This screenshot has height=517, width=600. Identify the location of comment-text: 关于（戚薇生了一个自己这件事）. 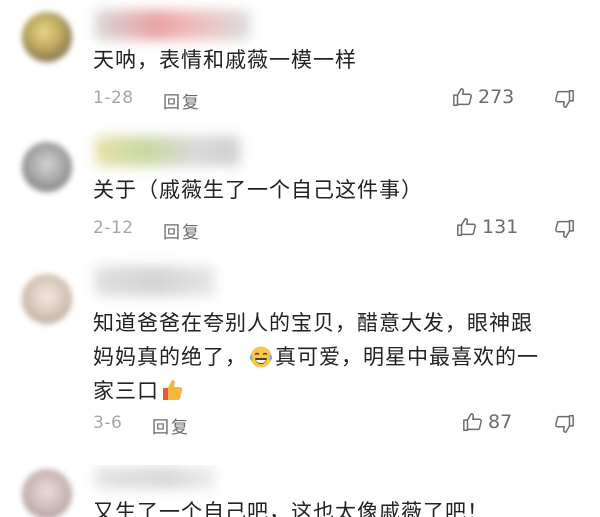
(258, 190).